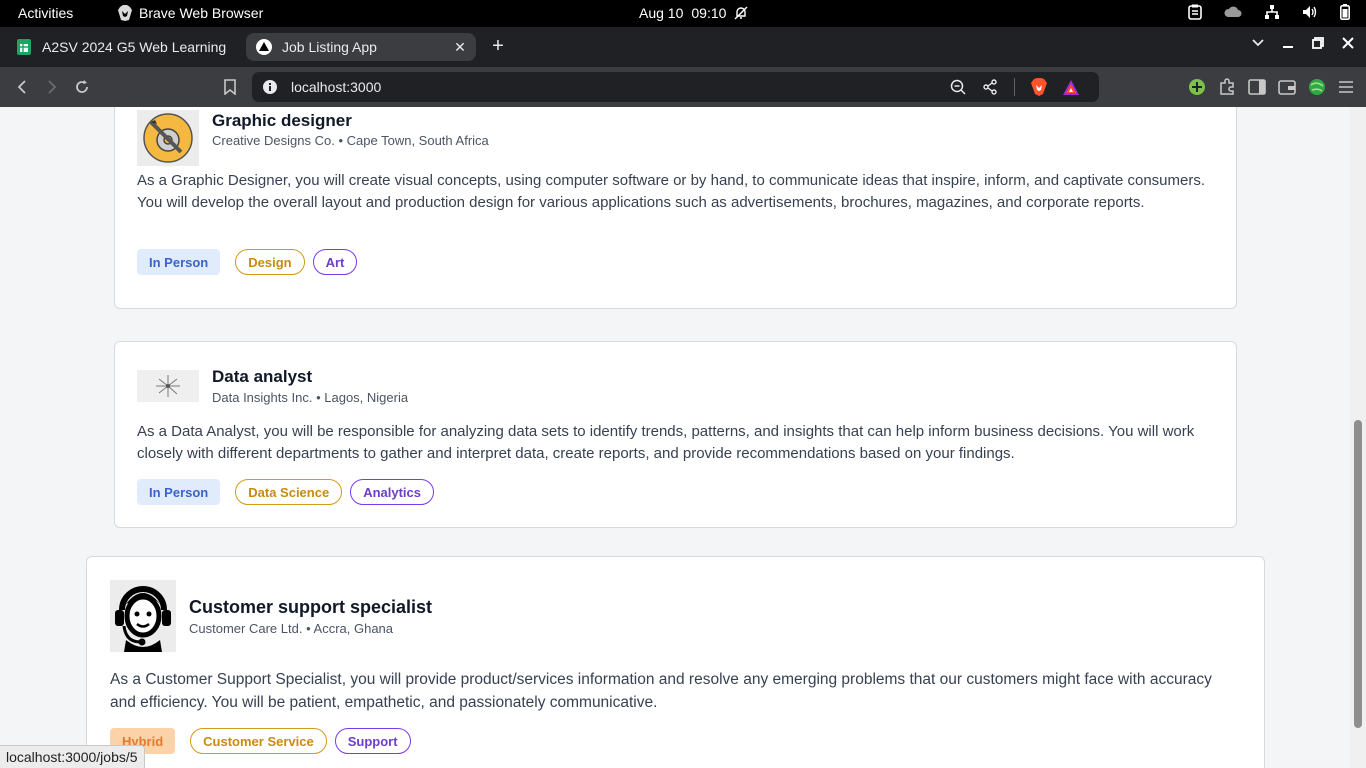 The height and width of the screenshot is (768, 1366). I want to click on tab-title: Job Listing App, so click(329, 47).